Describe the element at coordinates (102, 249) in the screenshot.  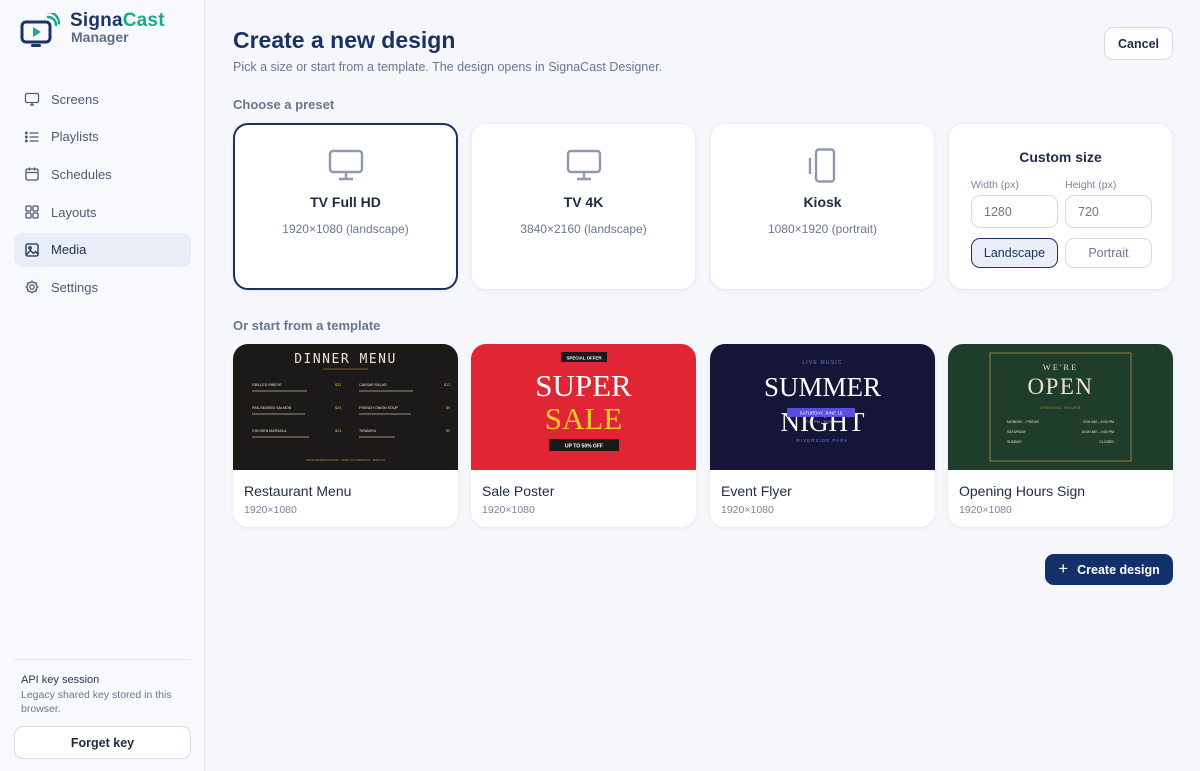
I see `sidebar-item-media: Media` at that location.